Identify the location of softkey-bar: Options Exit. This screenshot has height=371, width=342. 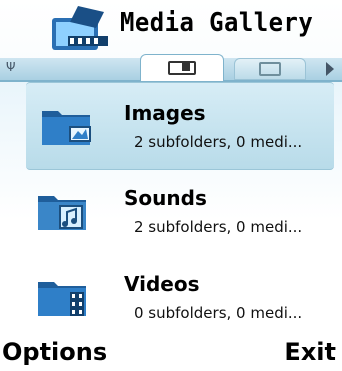
(171, 354).